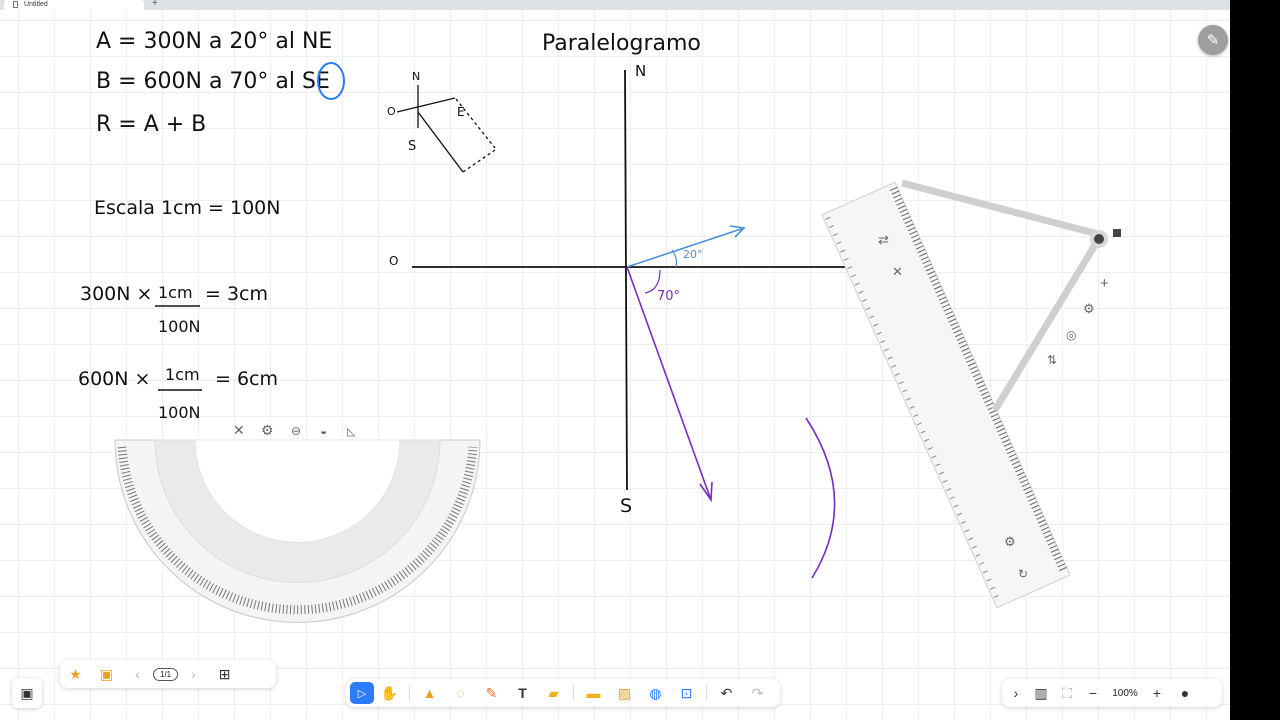 Image resolution: width=1280 pixels, height=720 pixels. I want to click on compass-sketch, so click(446, 129).